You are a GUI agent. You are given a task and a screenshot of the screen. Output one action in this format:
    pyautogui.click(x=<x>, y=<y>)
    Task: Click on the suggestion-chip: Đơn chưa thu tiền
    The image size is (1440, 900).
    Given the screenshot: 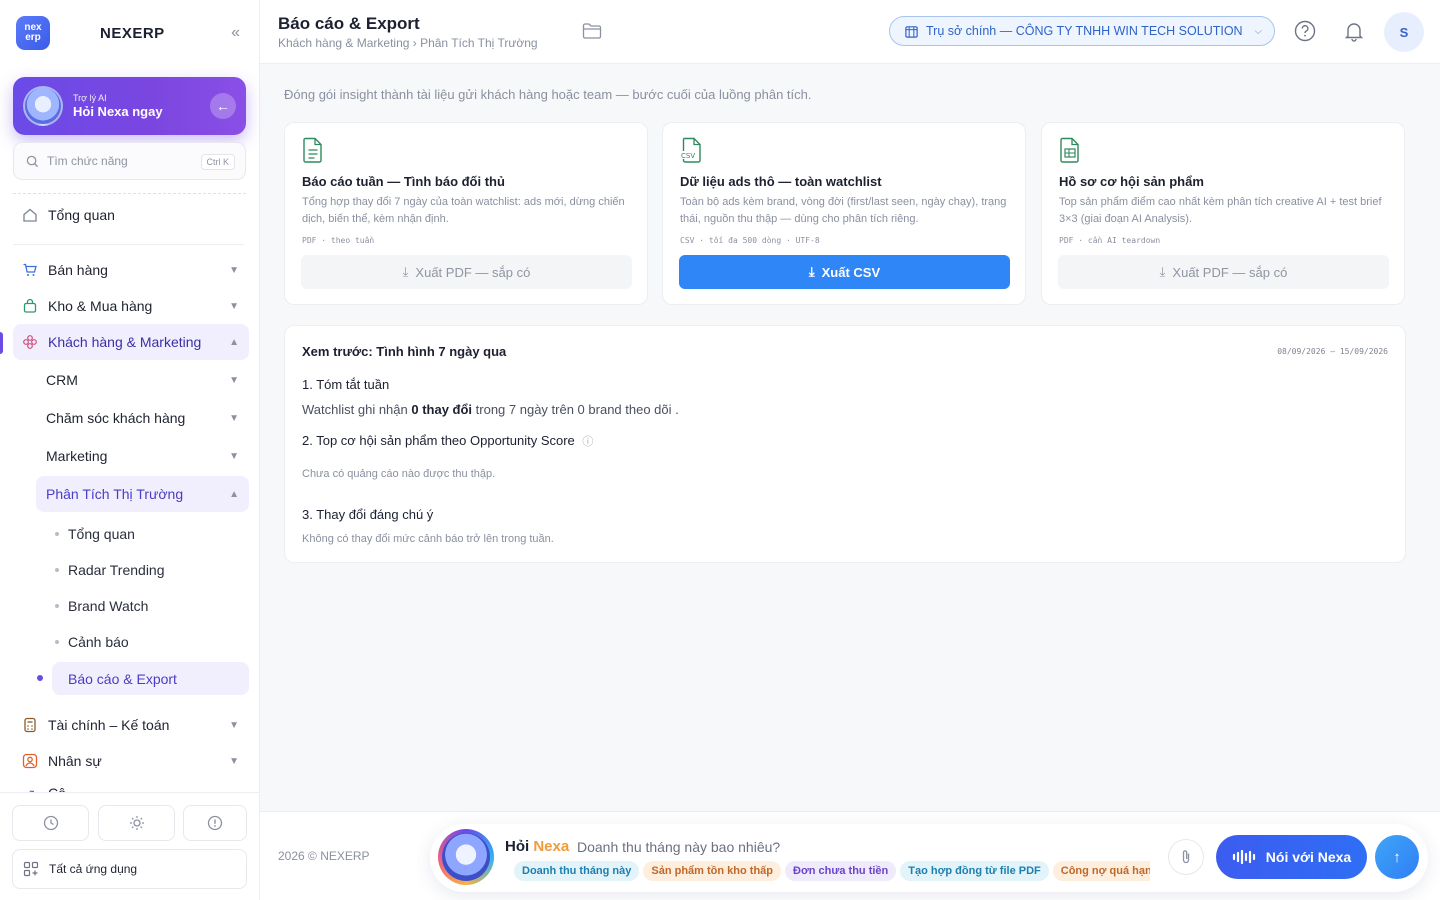 What is the action you would take?
    pyautogui.click(x=841, y=871)
    